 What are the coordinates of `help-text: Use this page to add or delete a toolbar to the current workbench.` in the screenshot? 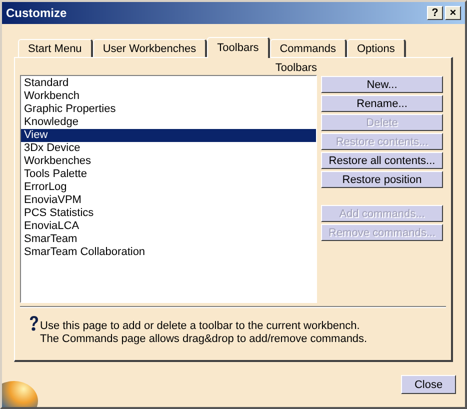 It's located at (200, 326).